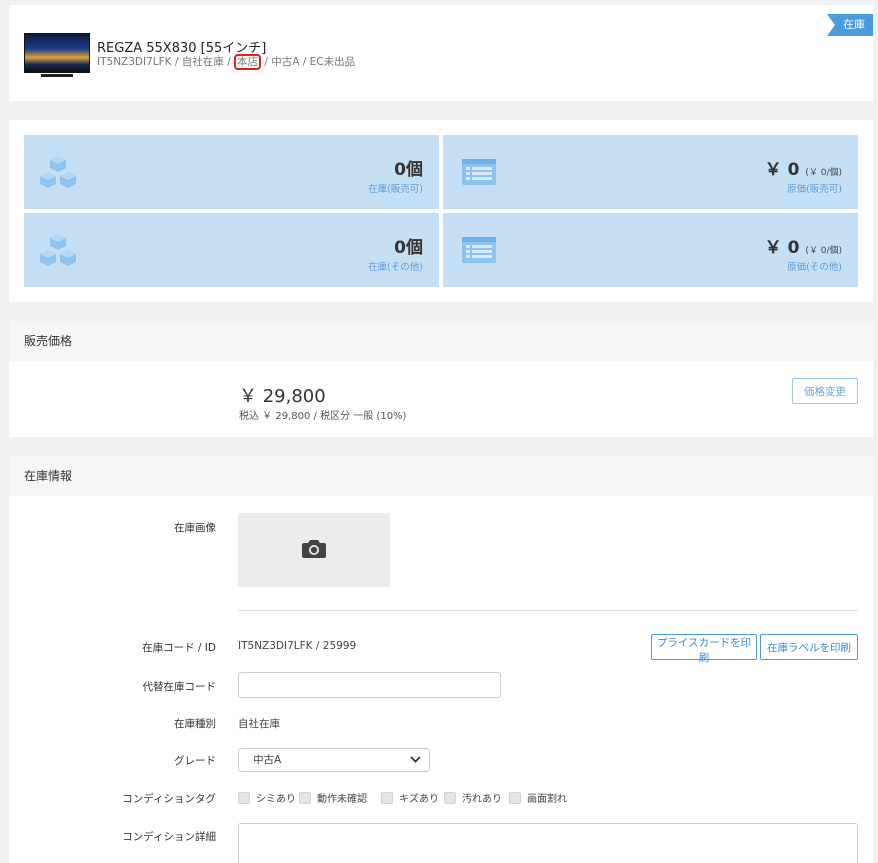  Describe the element at coordinates (179, 687) in the screenshot. I see `alt-code-label: 代替在庫コード` at that location.